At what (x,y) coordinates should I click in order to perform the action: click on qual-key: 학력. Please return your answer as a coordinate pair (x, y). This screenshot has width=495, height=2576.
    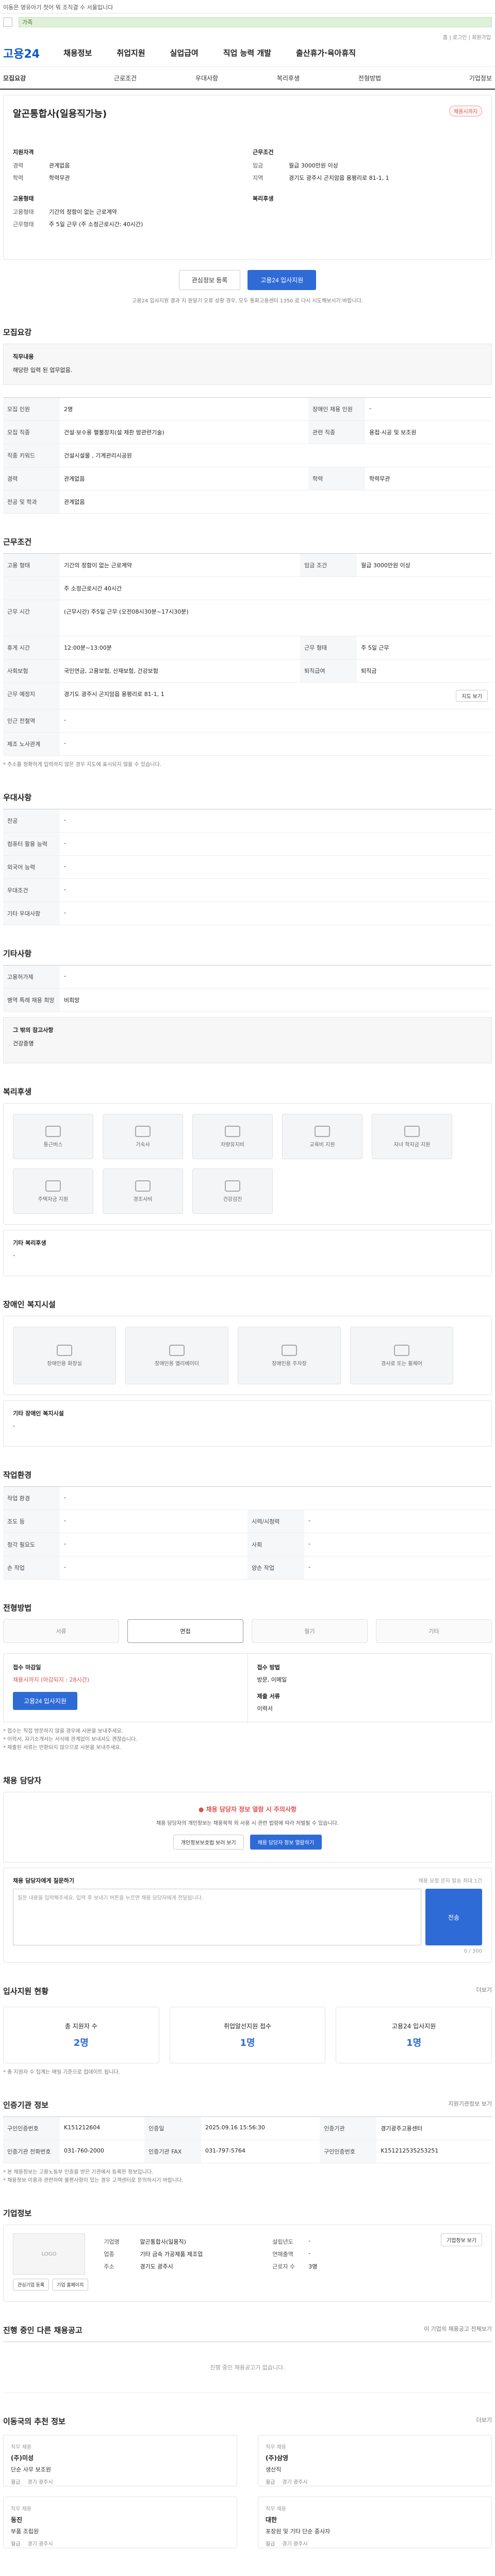
    Looking at the image, I should click on (19, 178).